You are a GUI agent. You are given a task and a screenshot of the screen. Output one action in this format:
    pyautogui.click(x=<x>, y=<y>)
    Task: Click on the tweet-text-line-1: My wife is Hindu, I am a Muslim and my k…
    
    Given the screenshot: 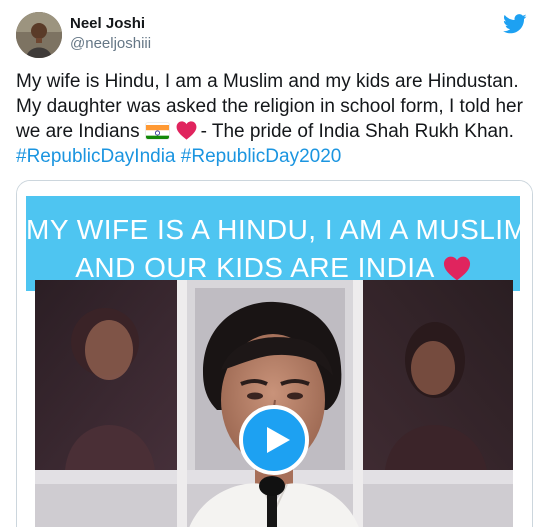 What is the action you would take?
    pyautogui.click(x=267, y=81)
    